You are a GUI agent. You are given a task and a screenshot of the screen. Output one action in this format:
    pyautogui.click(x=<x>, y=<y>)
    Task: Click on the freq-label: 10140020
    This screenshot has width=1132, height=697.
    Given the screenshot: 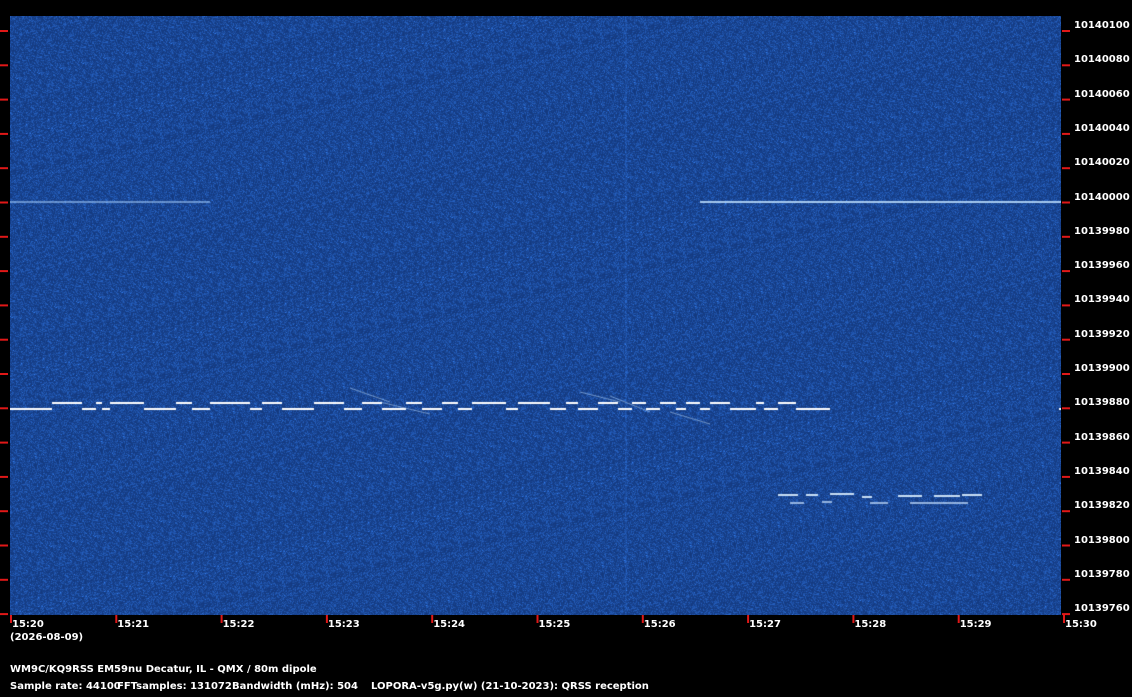 What is the action you would take?
    pyautogui.click(x=1102, y=163)
    